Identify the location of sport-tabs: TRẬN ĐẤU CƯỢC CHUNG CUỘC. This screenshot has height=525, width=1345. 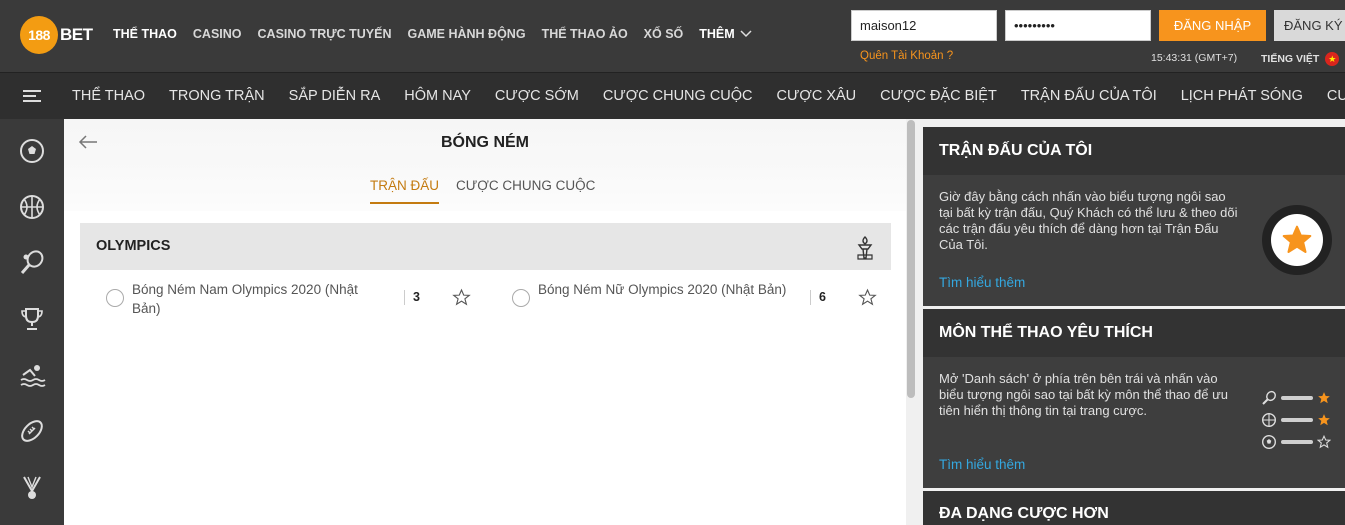
(491, 191).